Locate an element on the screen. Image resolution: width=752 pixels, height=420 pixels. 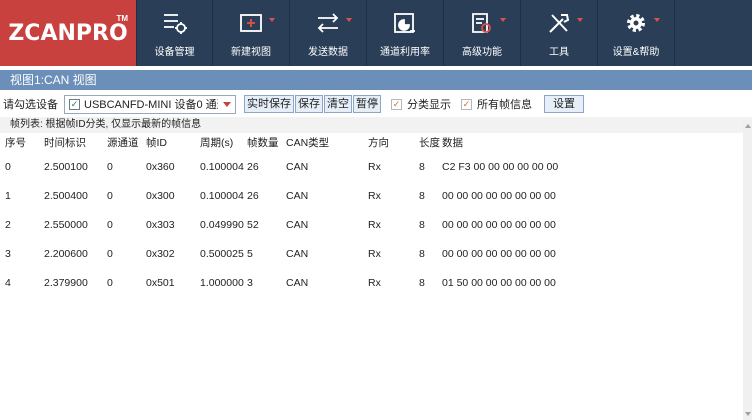
column-header: 周期(s) is located at coordinates (216, 143).